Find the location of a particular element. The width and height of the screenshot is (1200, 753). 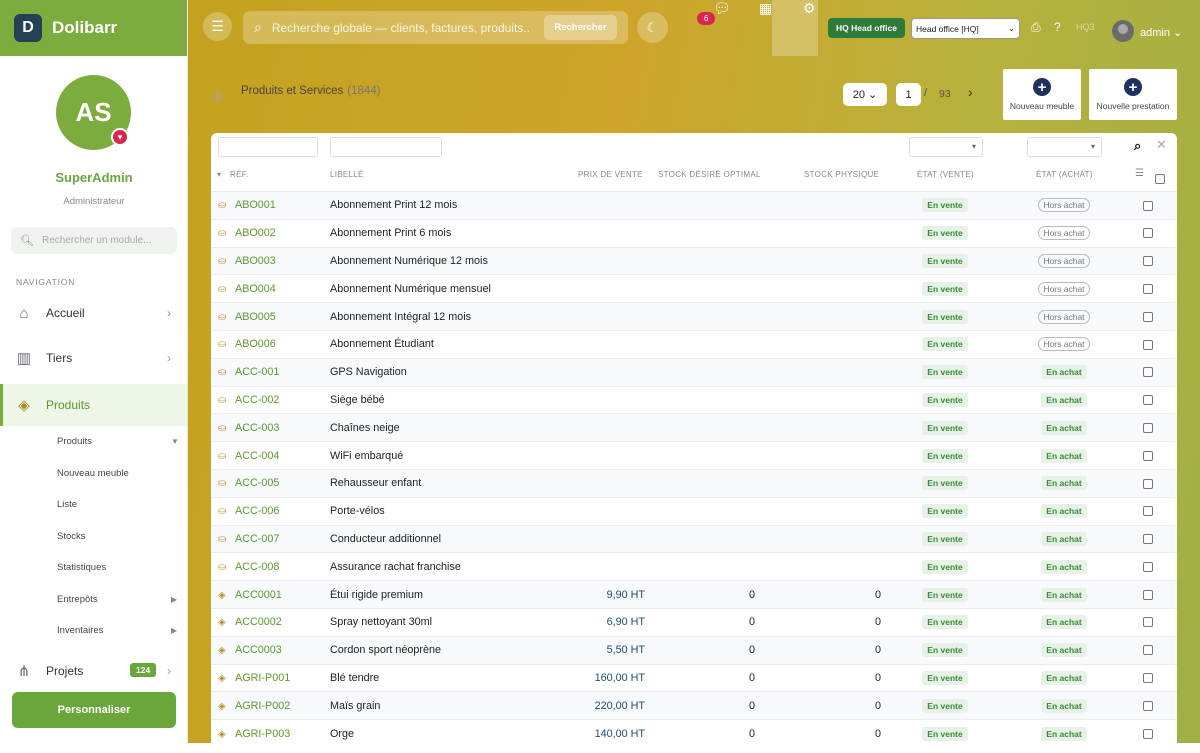

chevron-down-icon: ▾ is located at coordinates (120, 137).